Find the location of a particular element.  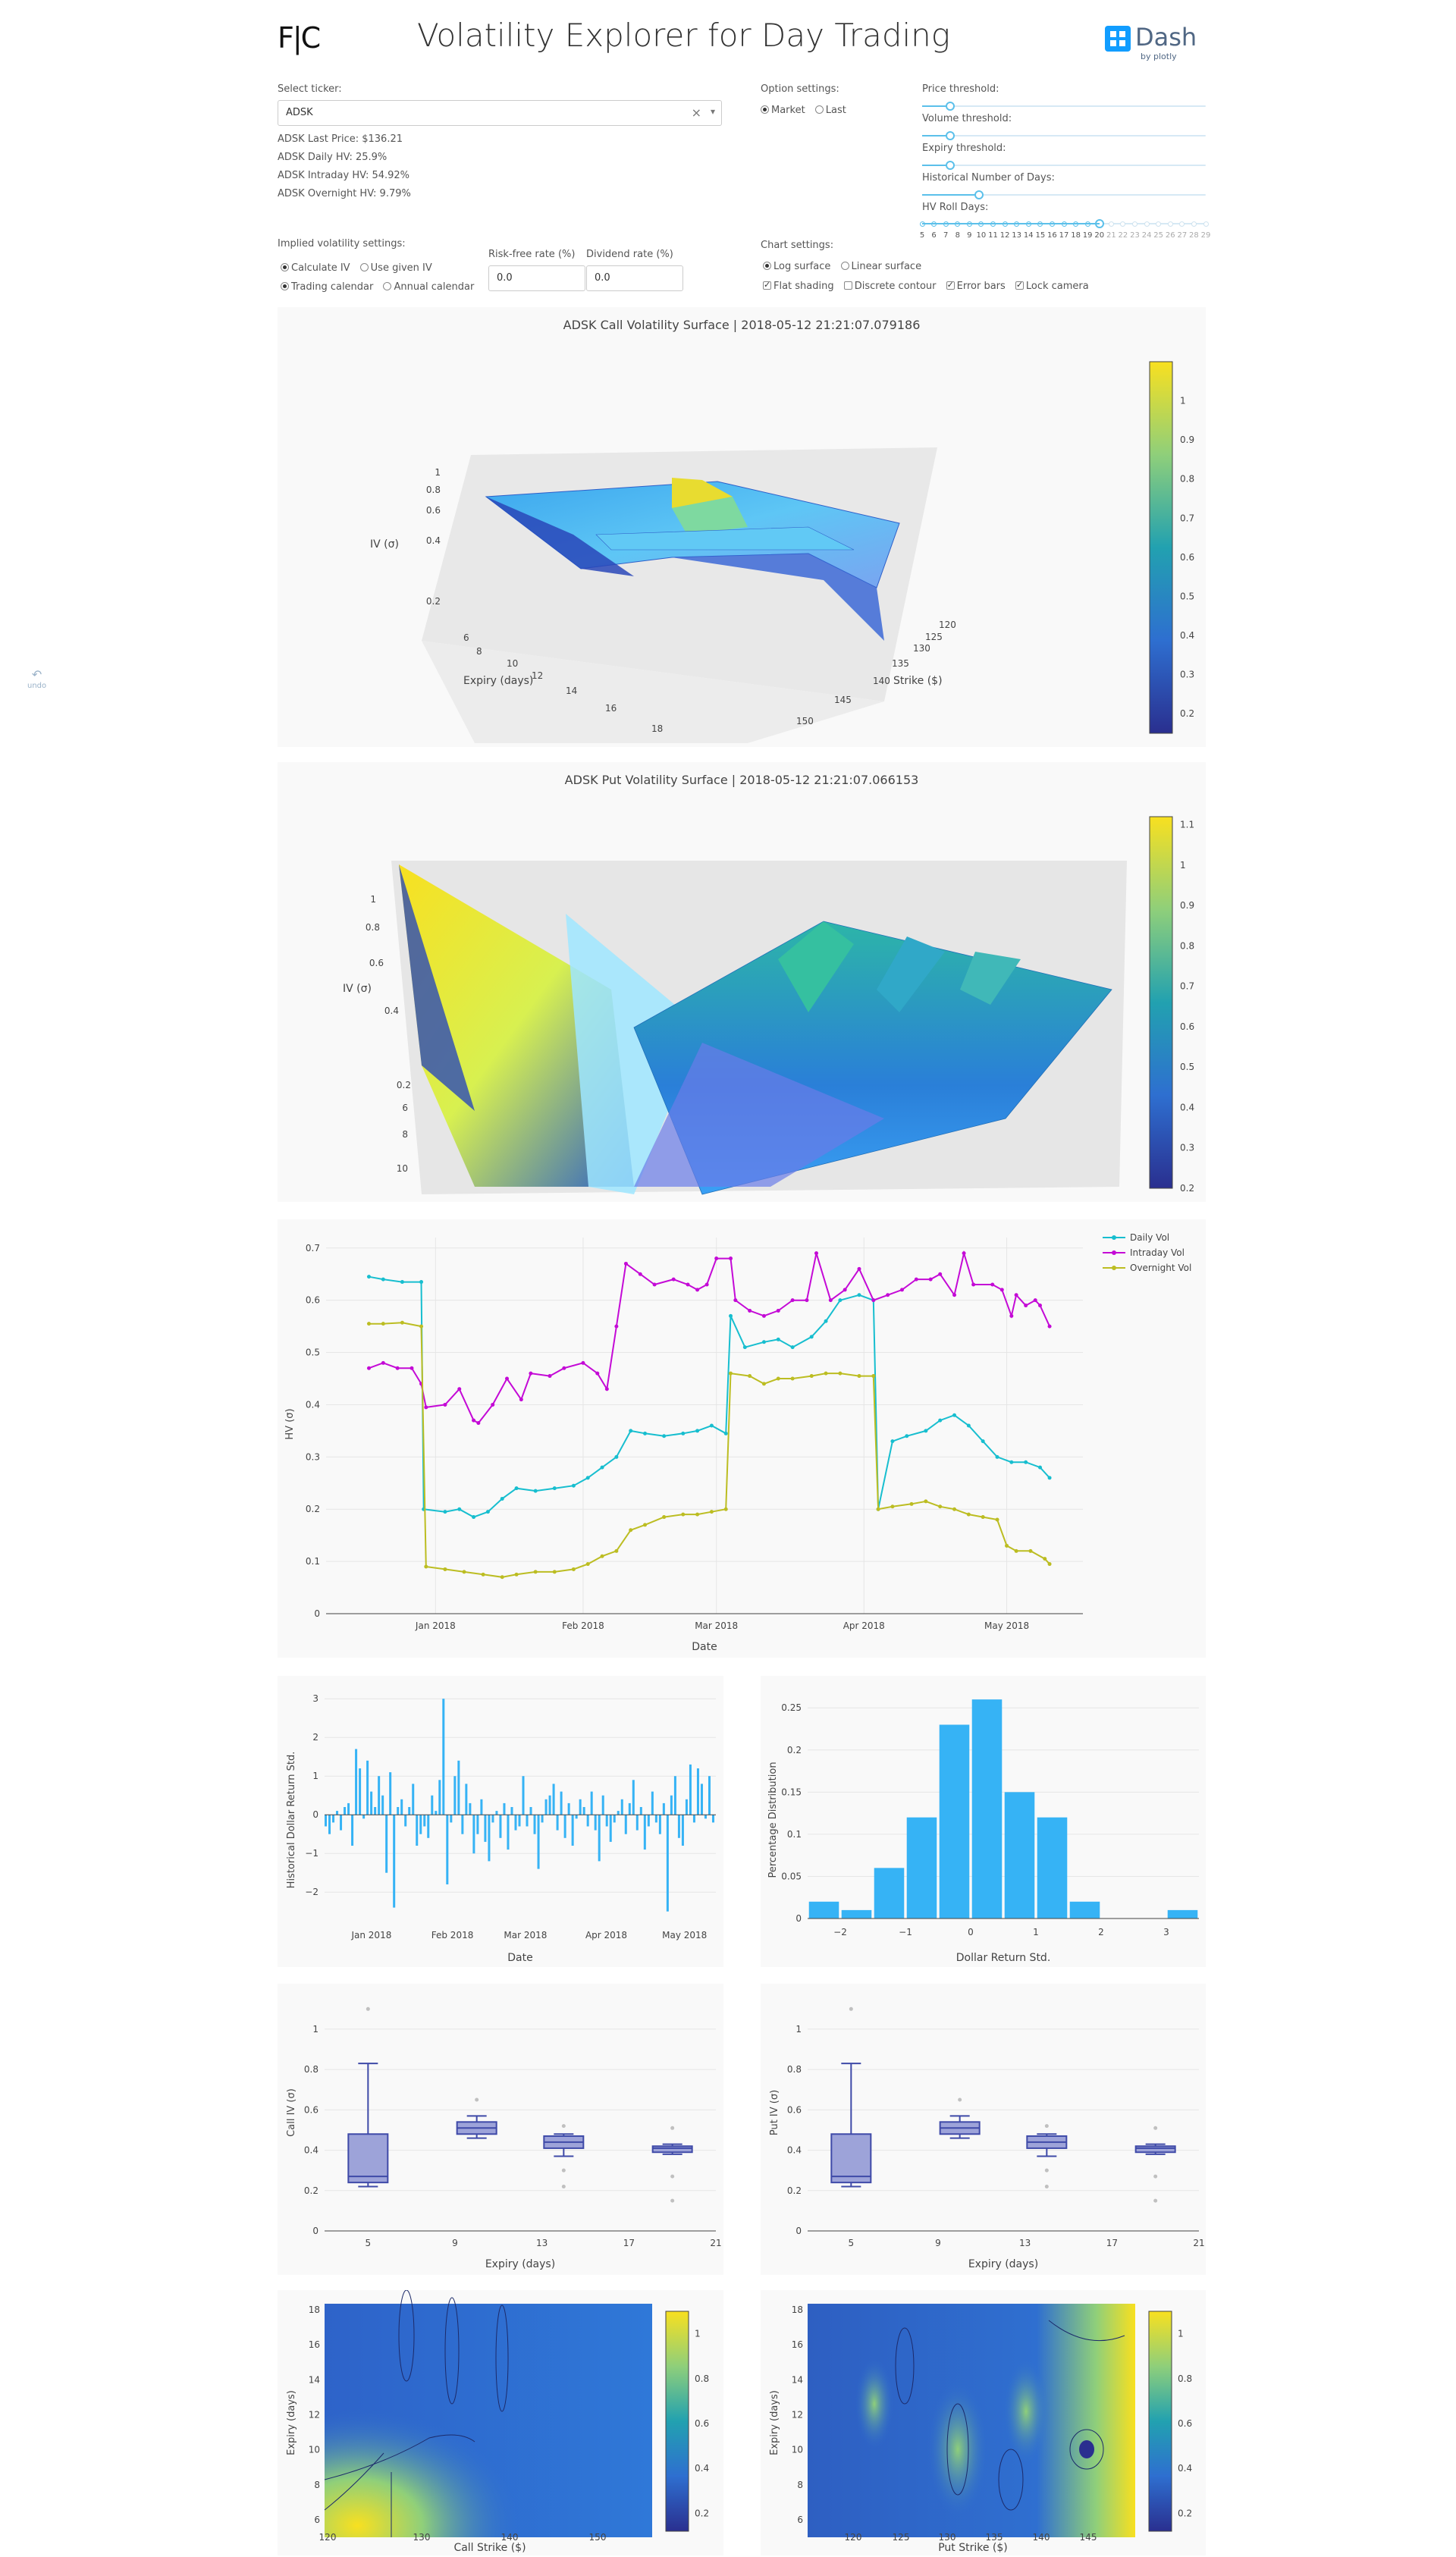

check-discrete-contour: Discrete contour is located at coordinates (890, 287).